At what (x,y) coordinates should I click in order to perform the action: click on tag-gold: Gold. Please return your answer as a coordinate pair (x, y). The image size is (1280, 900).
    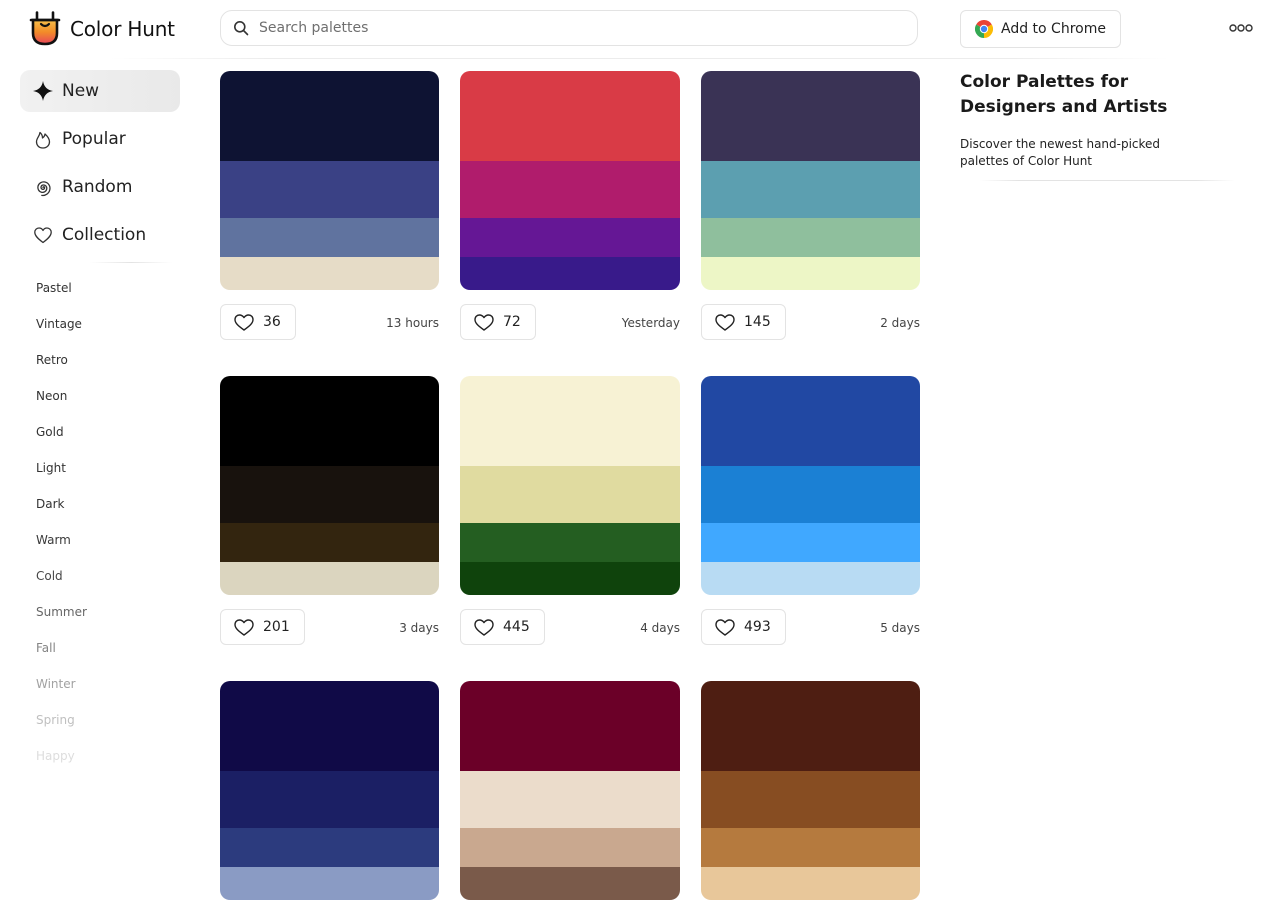
    Looking at the image, I should click on (106, 441).